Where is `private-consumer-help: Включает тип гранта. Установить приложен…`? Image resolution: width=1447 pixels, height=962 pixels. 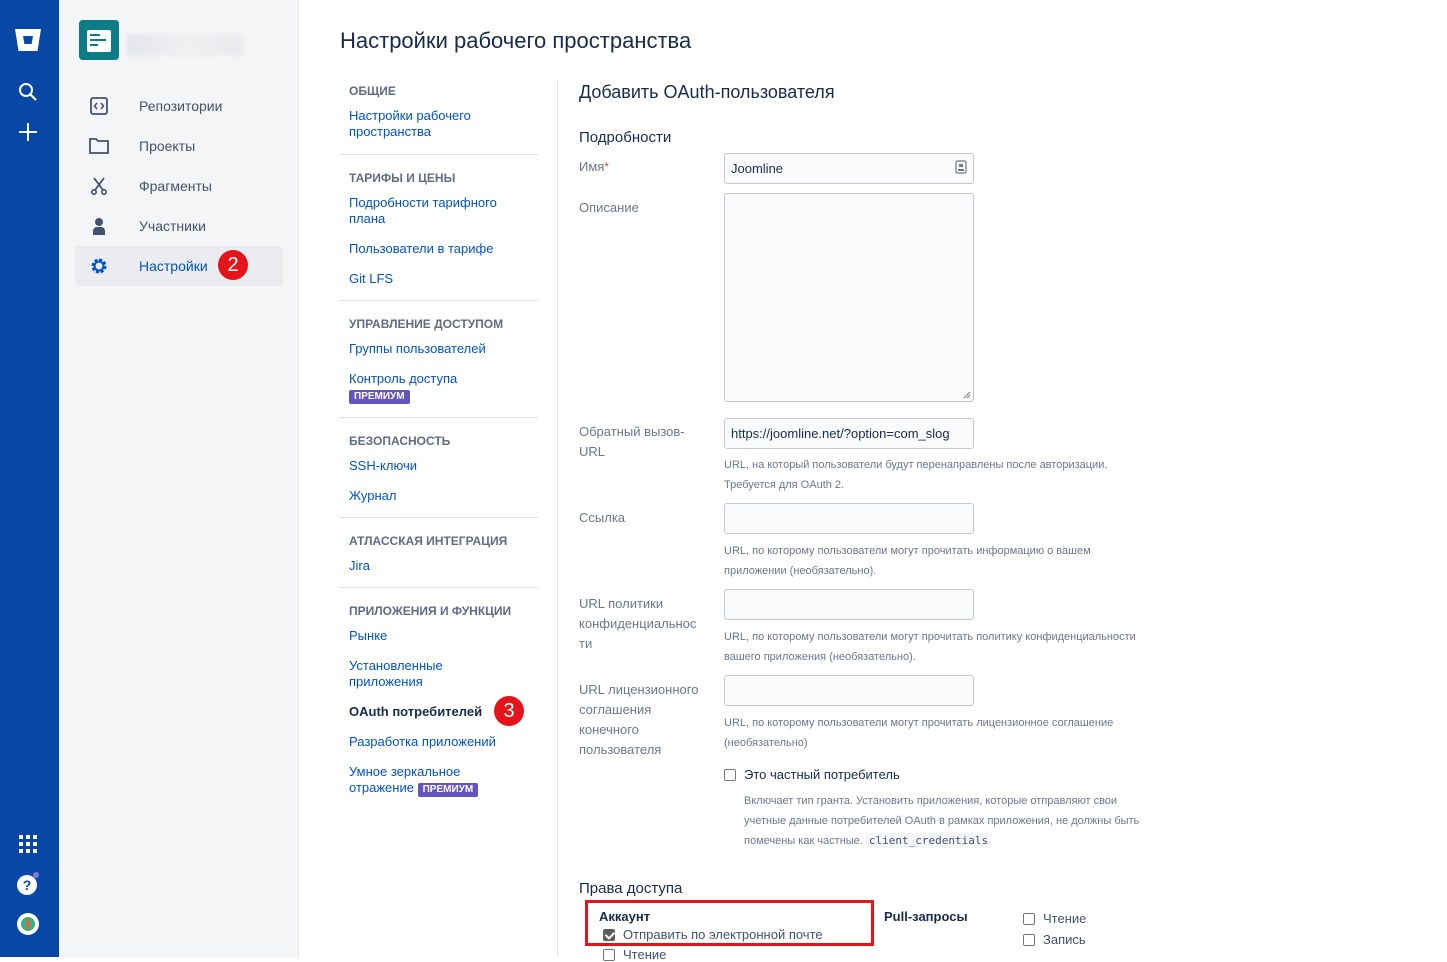 private-consumer-help: Включает тип гранта. Установить приложен… is located at coordinates (969, 821).